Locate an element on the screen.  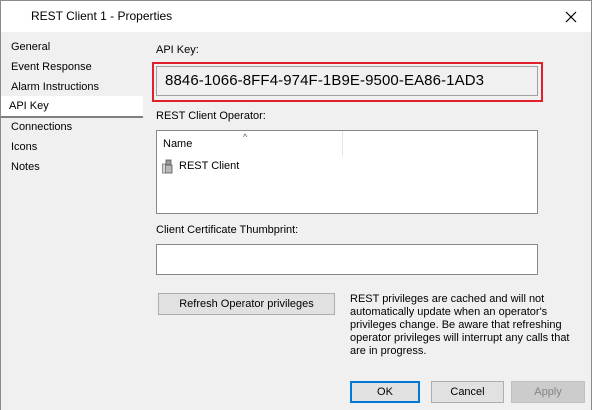
api-key-label: API Key: is located at coordinates (177, 50).